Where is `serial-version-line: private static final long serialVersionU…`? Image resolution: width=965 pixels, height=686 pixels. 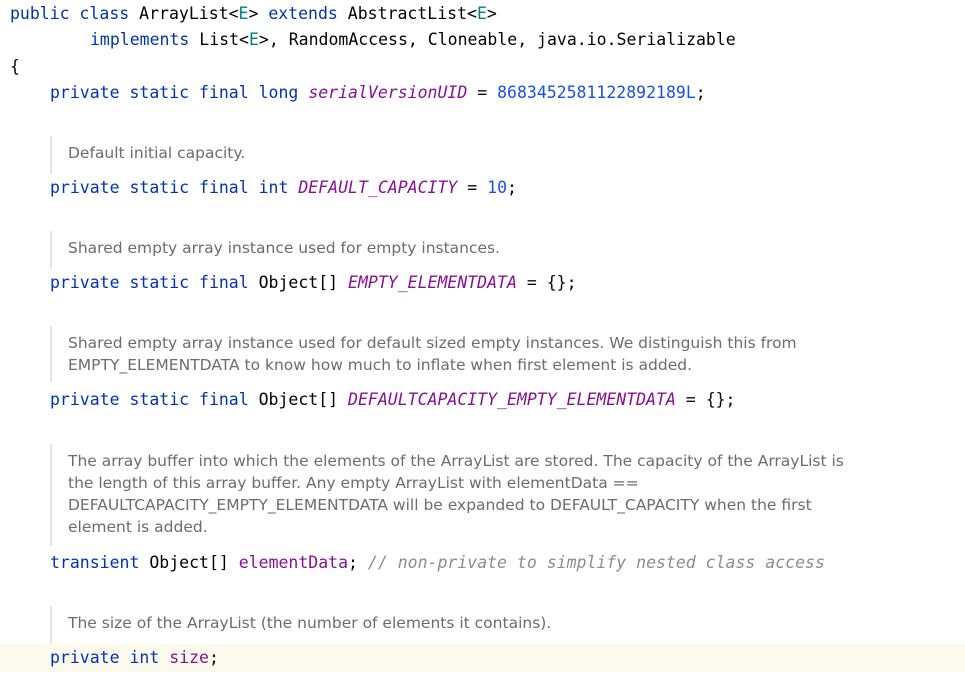 serial-version-line: private static final long serialVersionU… is located at coordinates (378, 93).